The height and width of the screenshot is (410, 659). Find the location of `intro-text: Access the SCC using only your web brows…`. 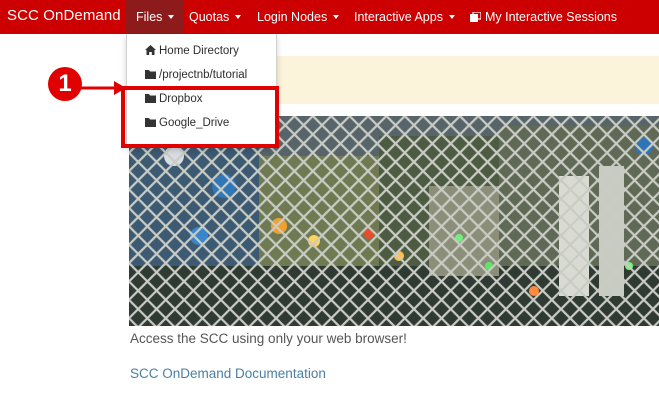

intro-text: Access the SCC using only your web brows… is located at coordinates (268, 338).